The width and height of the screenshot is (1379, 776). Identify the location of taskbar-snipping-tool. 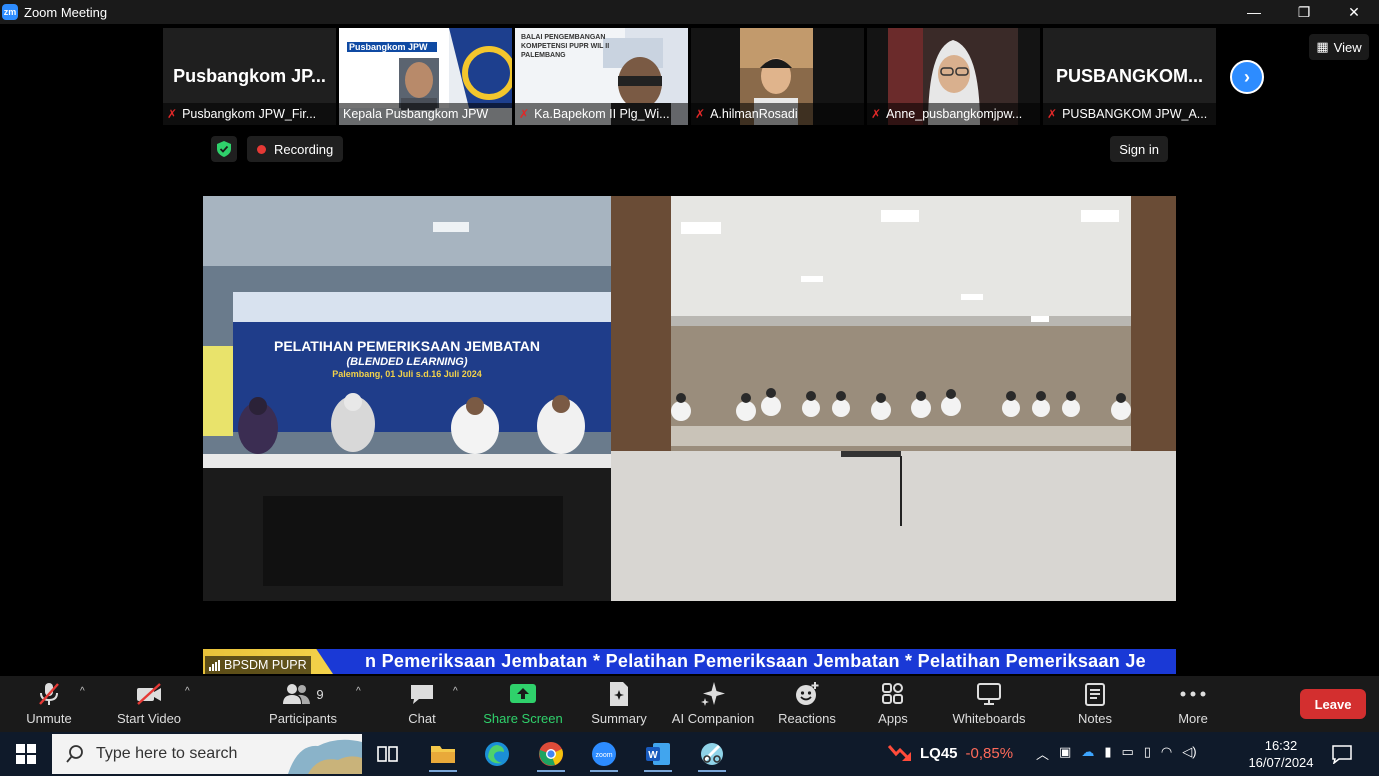
(712, 754).